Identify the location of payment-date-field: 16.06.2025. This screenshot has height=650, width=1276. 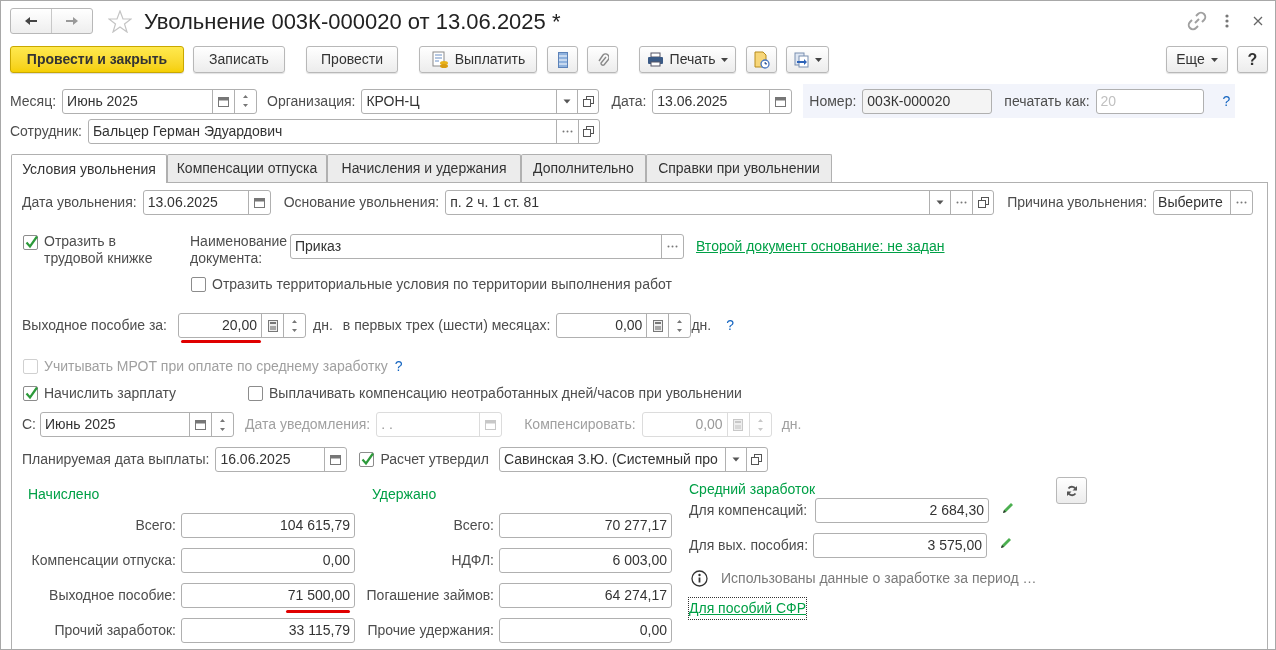
(281, 459).